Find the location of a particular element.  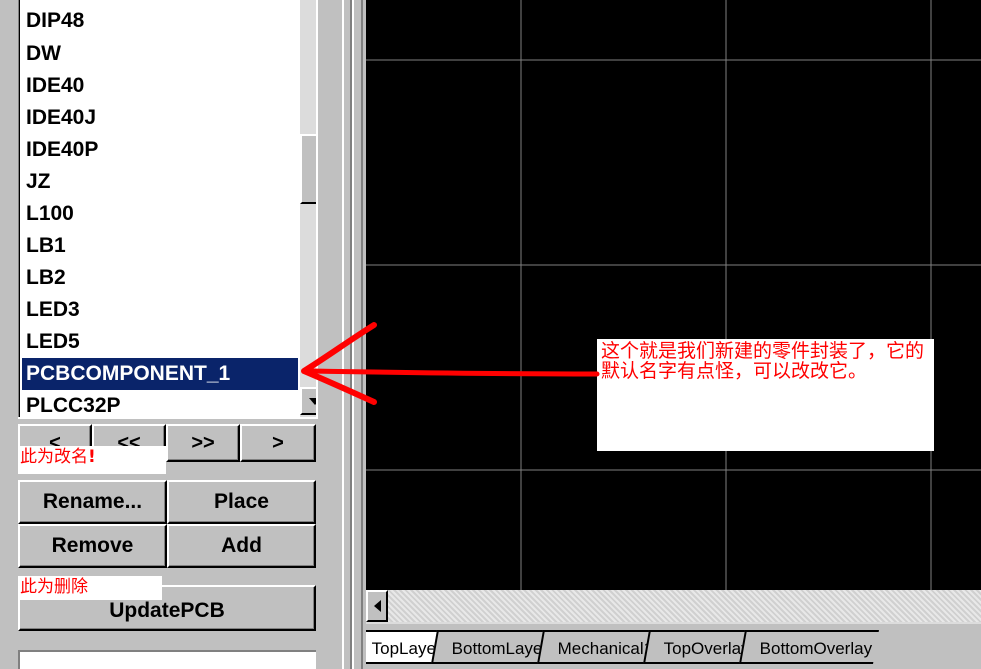

tab-label: TopOverlay is located at coordinates (706, 648).